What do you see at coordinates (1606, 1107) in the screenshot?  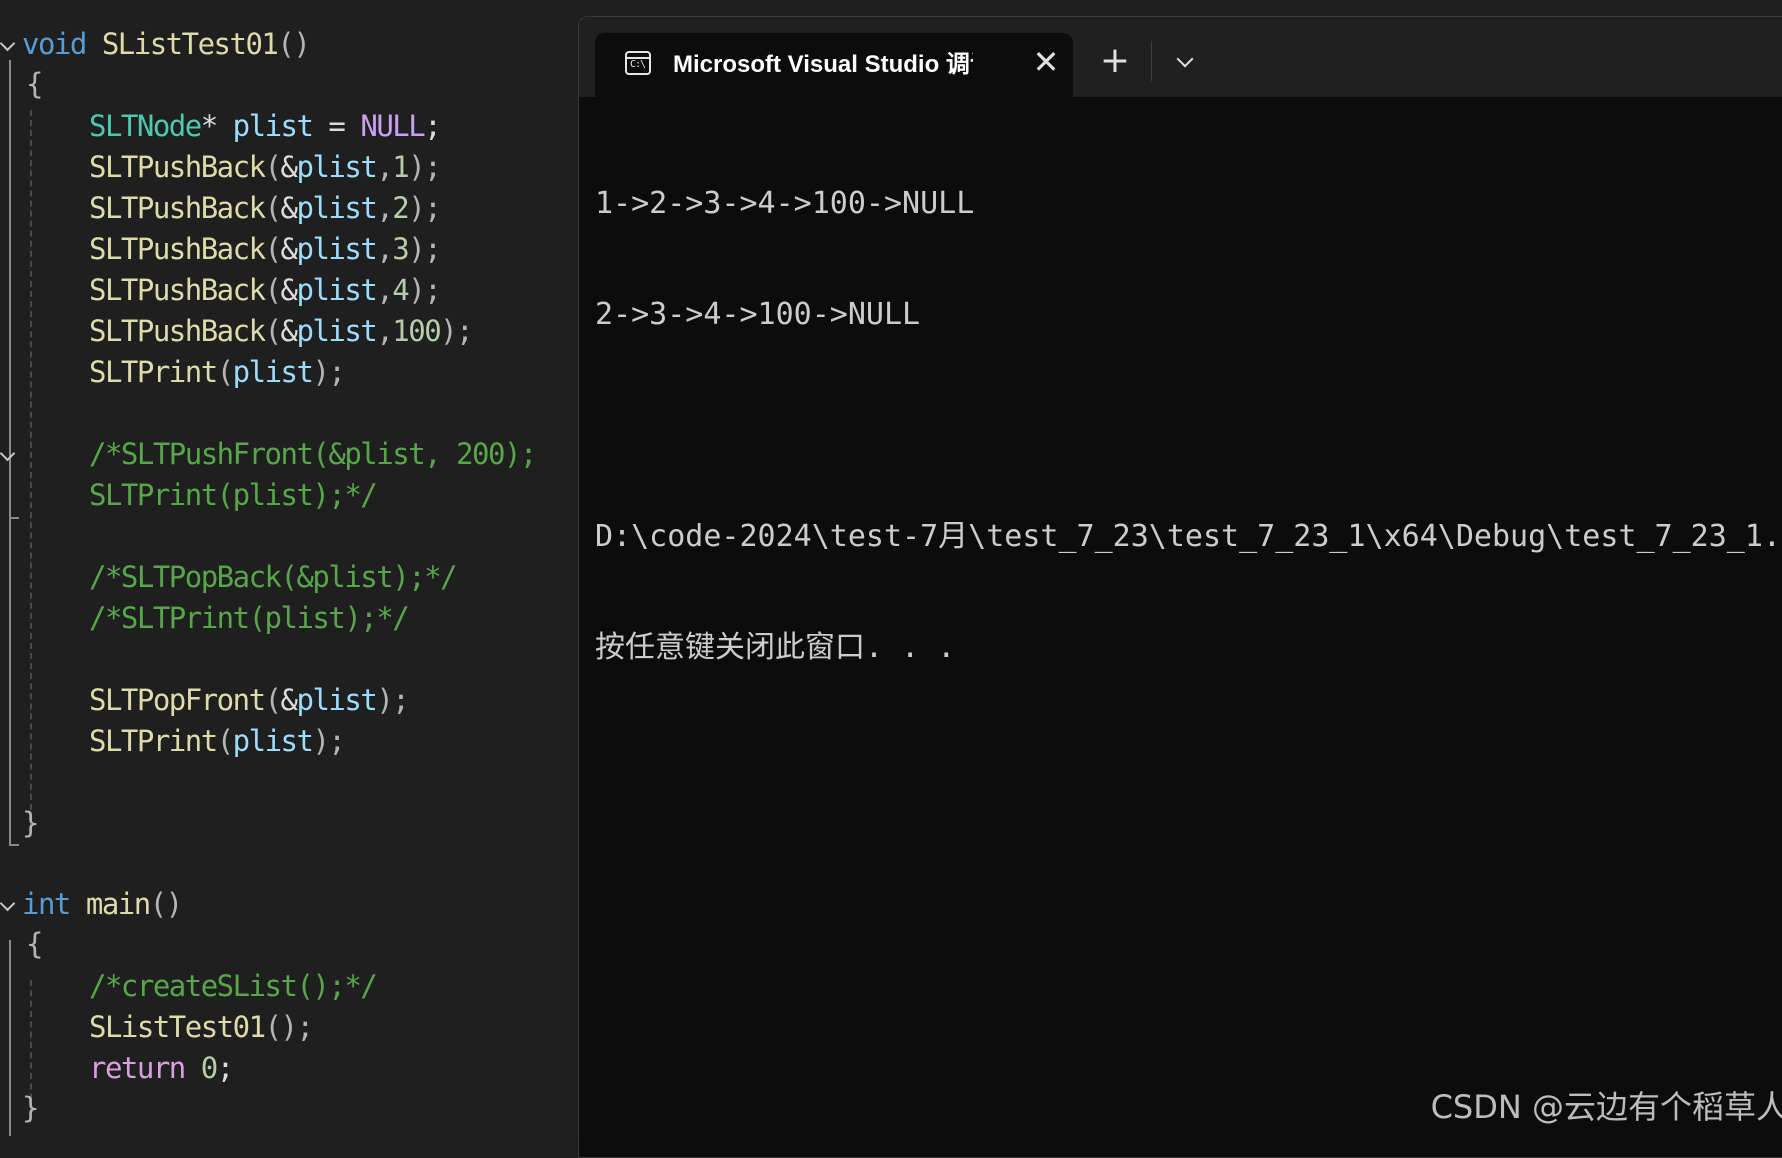 I see `watermark-text: CSDN @云边有个稻草人` at bounding box center [1606, 1107].